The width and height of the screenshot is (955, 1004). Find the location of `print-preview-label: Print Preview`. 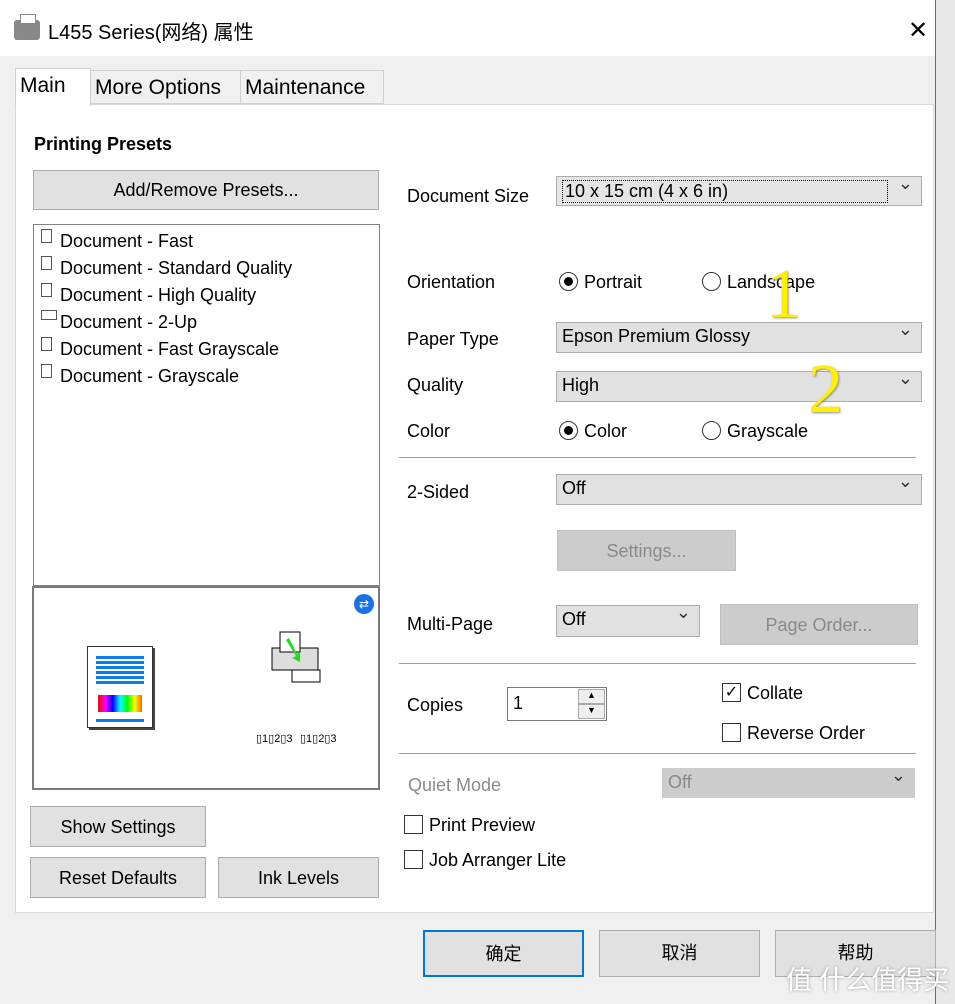

print-preview-label: Print Preview is located at coordinates (482, 825).